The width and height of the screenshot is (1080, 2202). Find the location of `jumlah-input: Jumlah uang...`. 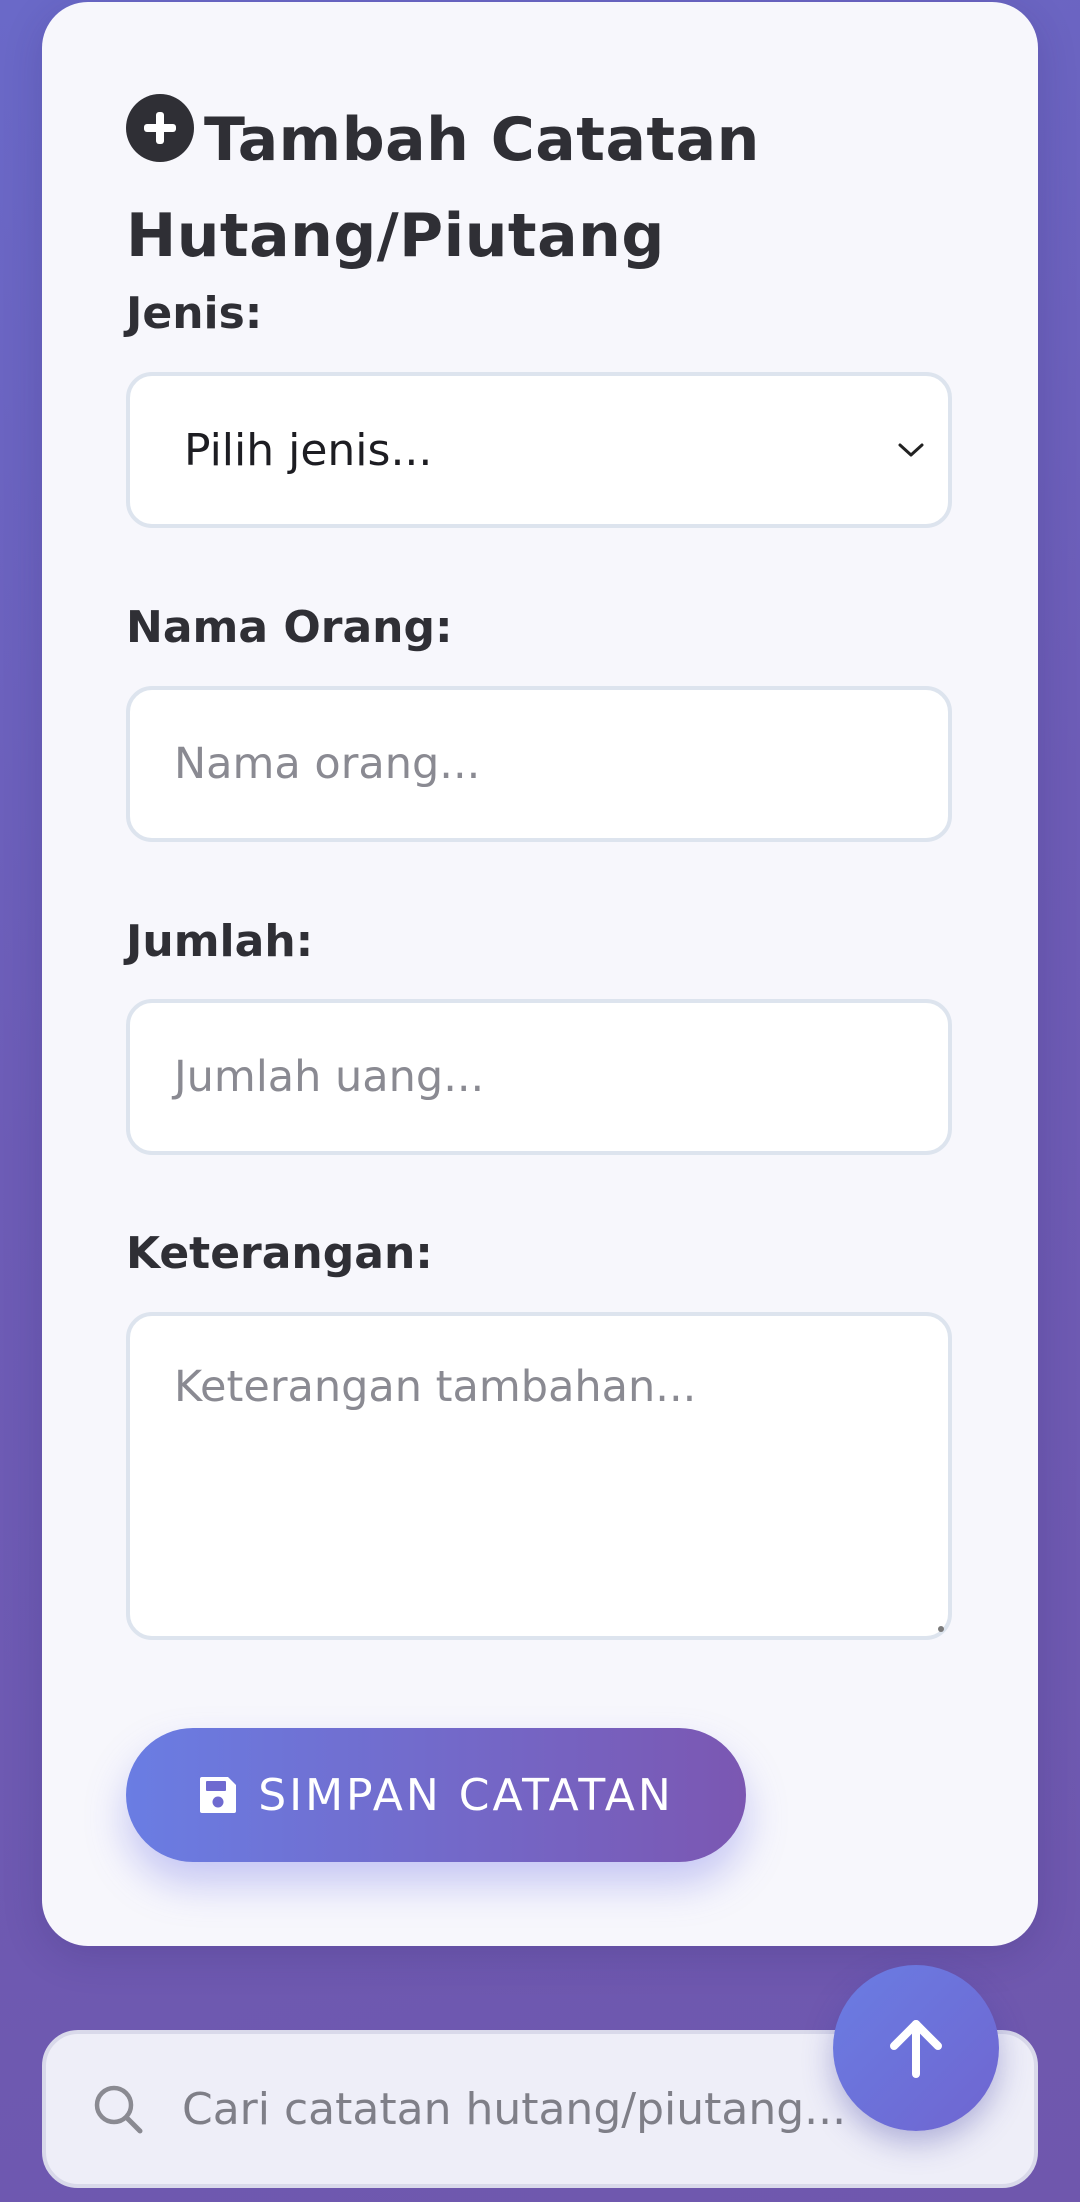

jumlah-input: Jumlah uang... is located at coordinates (539, 1077).